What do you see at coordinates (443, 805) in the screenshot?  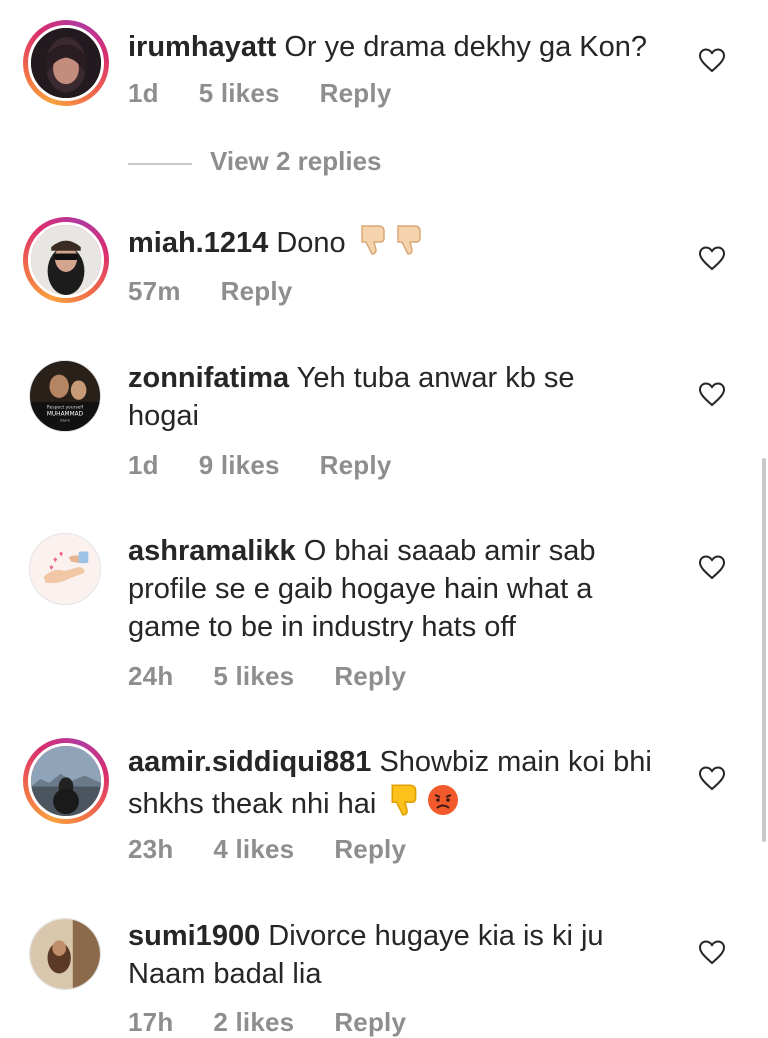 I see `angry-face-icon` at bounding box center [443, 805].